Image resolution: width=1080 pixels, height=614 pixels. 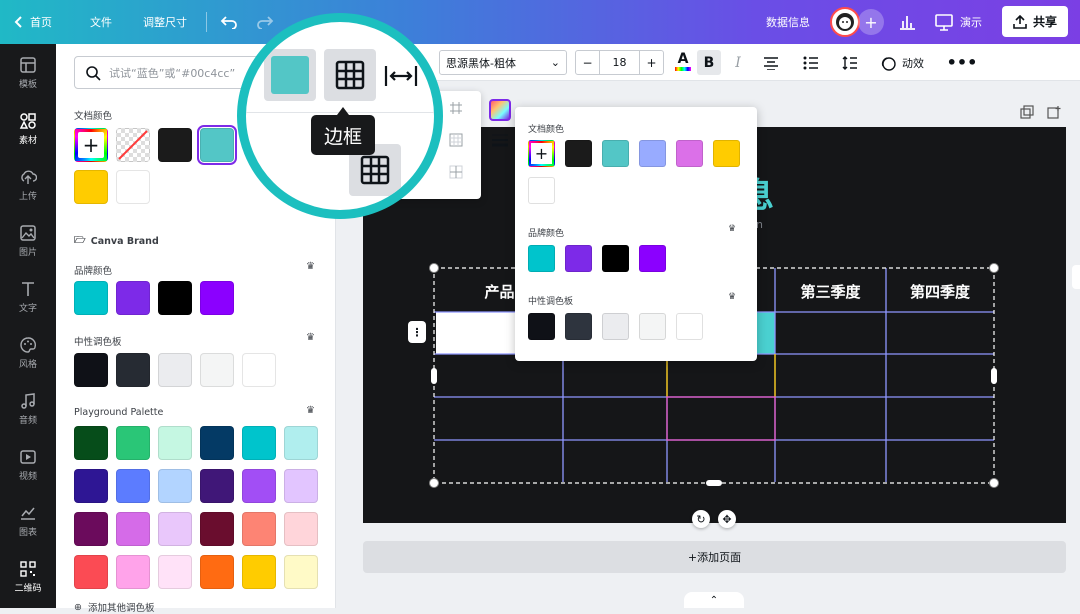 I want to click on show-pages-button: ⌃, so click(x=714, y=600).